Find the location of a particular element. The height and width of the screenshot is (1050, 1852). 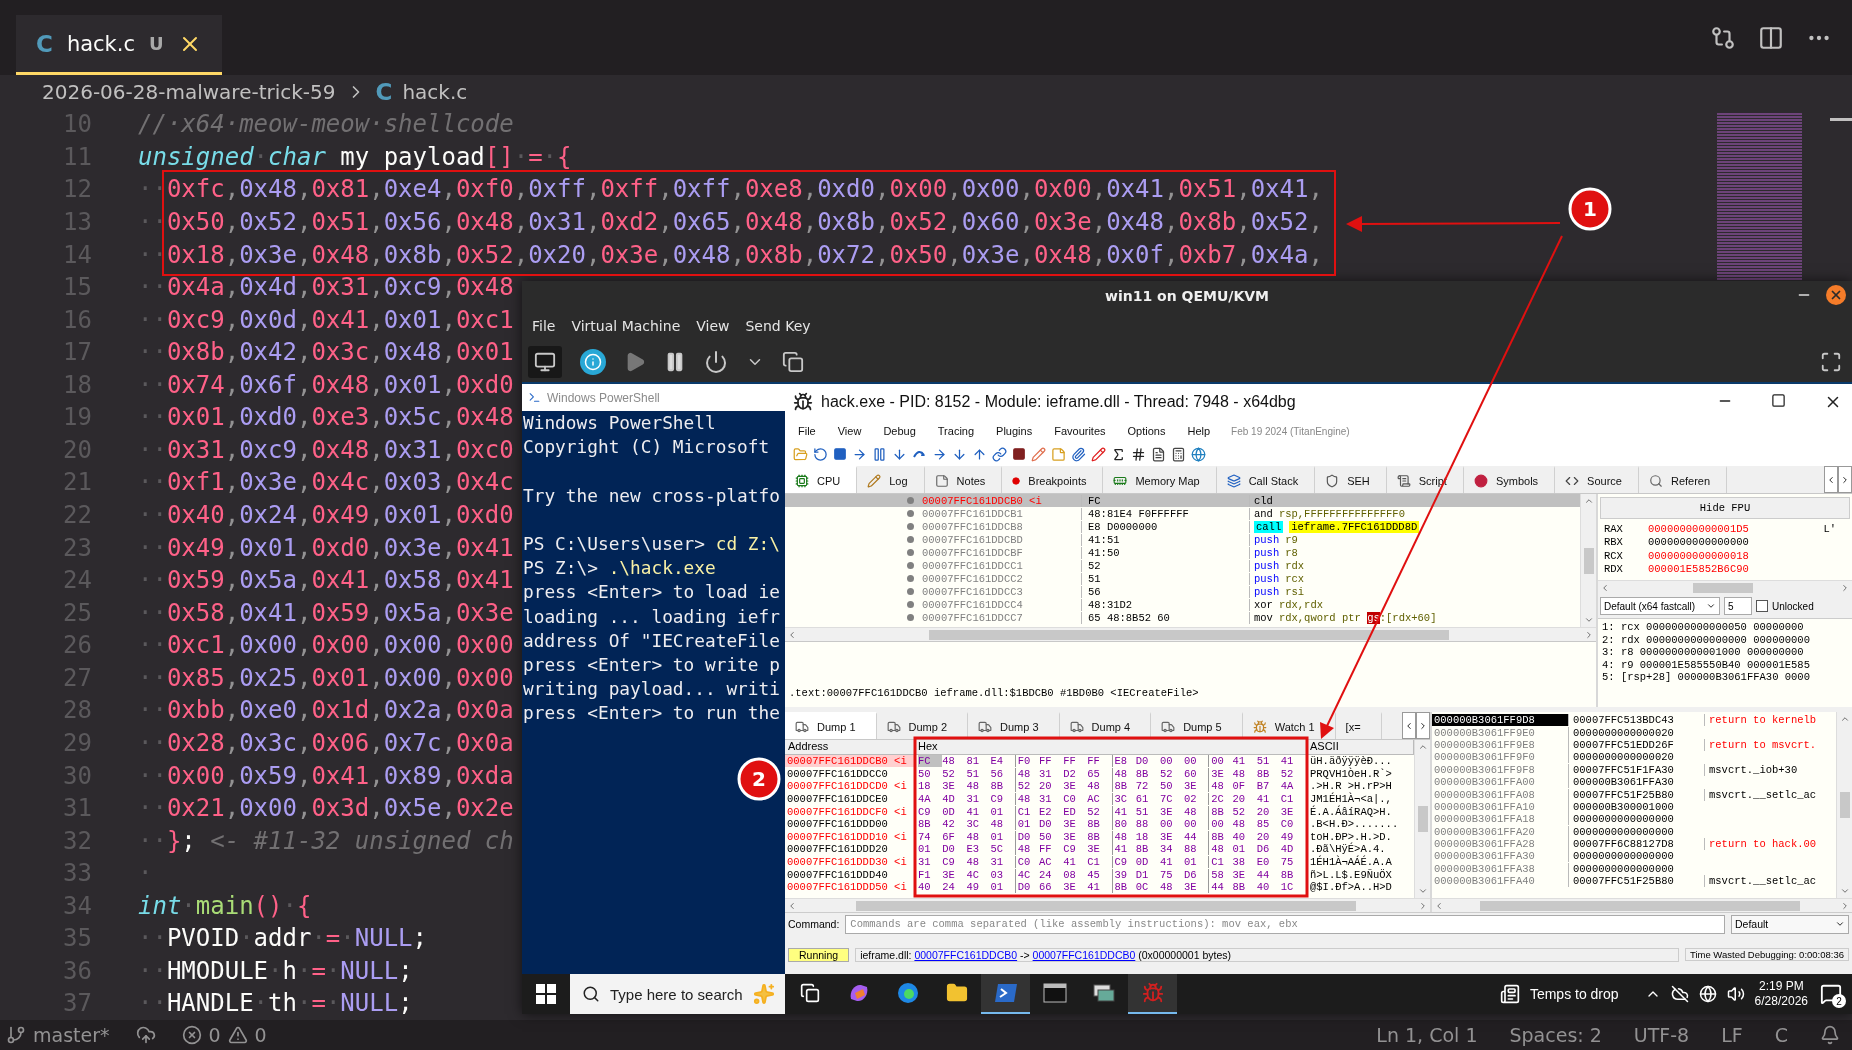

folder-icon is located at coordinates (956, 993).